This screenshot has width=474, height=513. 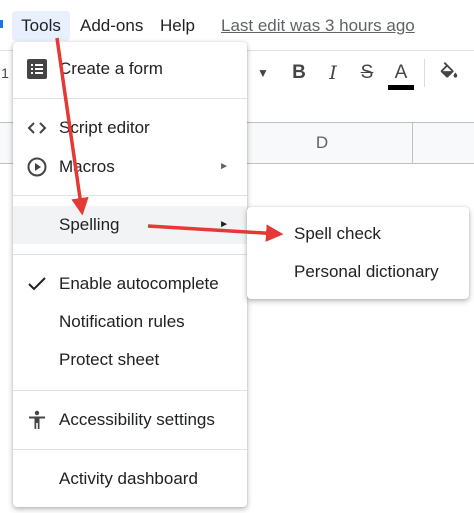 I want to click on menu-item-notification-rules: Notification rules, so click(x=130, y=322).